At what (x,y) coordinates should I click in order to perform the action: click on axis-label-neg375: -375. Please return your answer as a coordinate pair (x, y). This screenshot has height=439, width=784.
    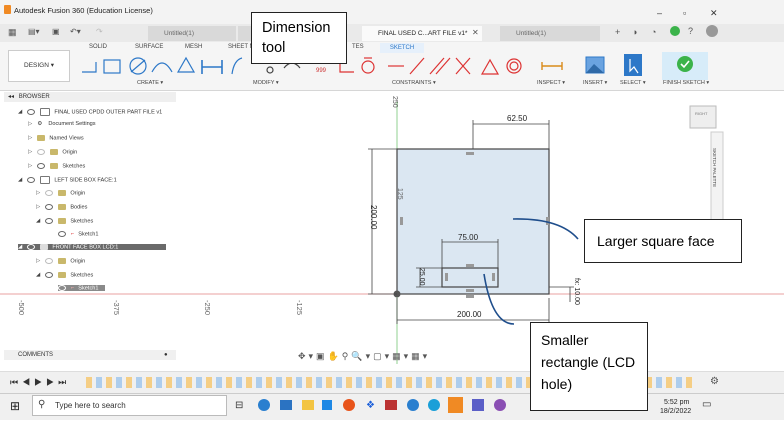
    Looking at the image, I should click on (116, 308).